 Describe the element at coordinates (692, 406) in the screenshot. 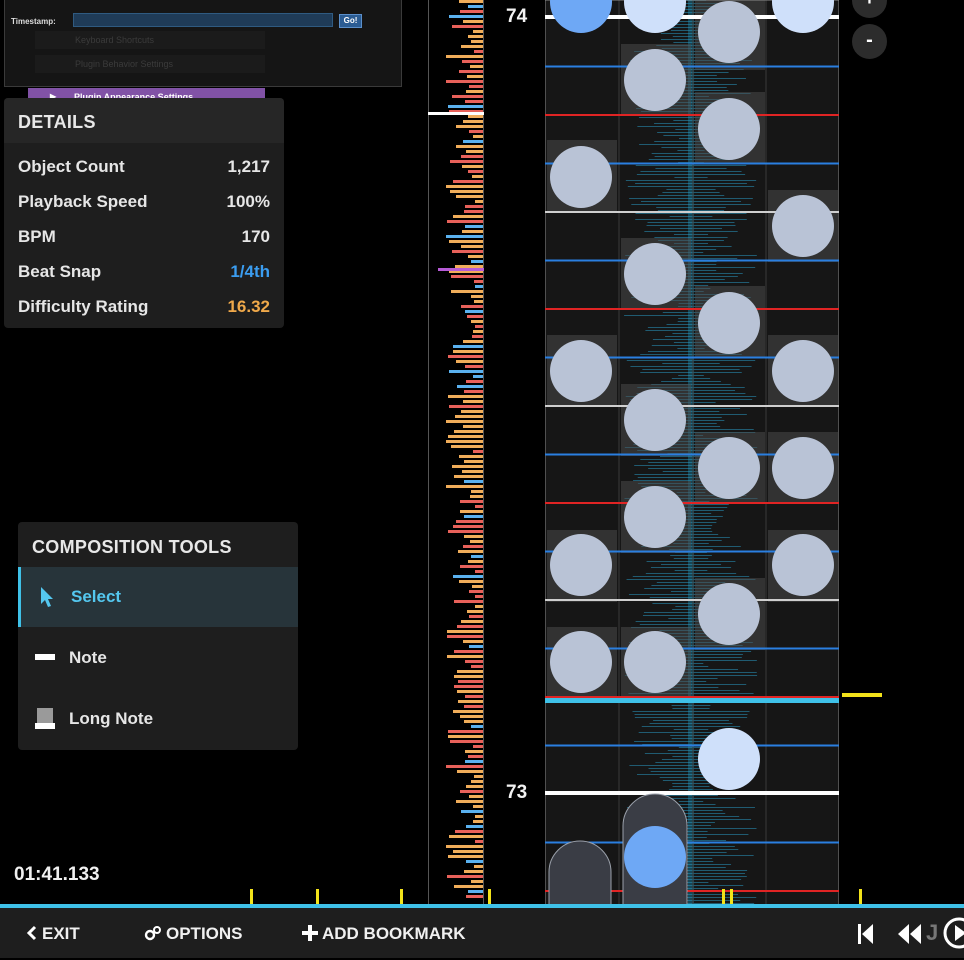

I see `beat-line` at that location.